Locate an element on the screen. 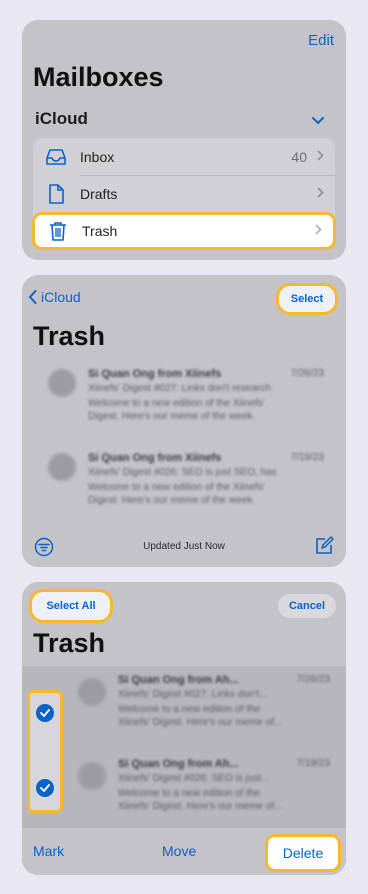  inbox-icon is located at coordinates (56, 157).